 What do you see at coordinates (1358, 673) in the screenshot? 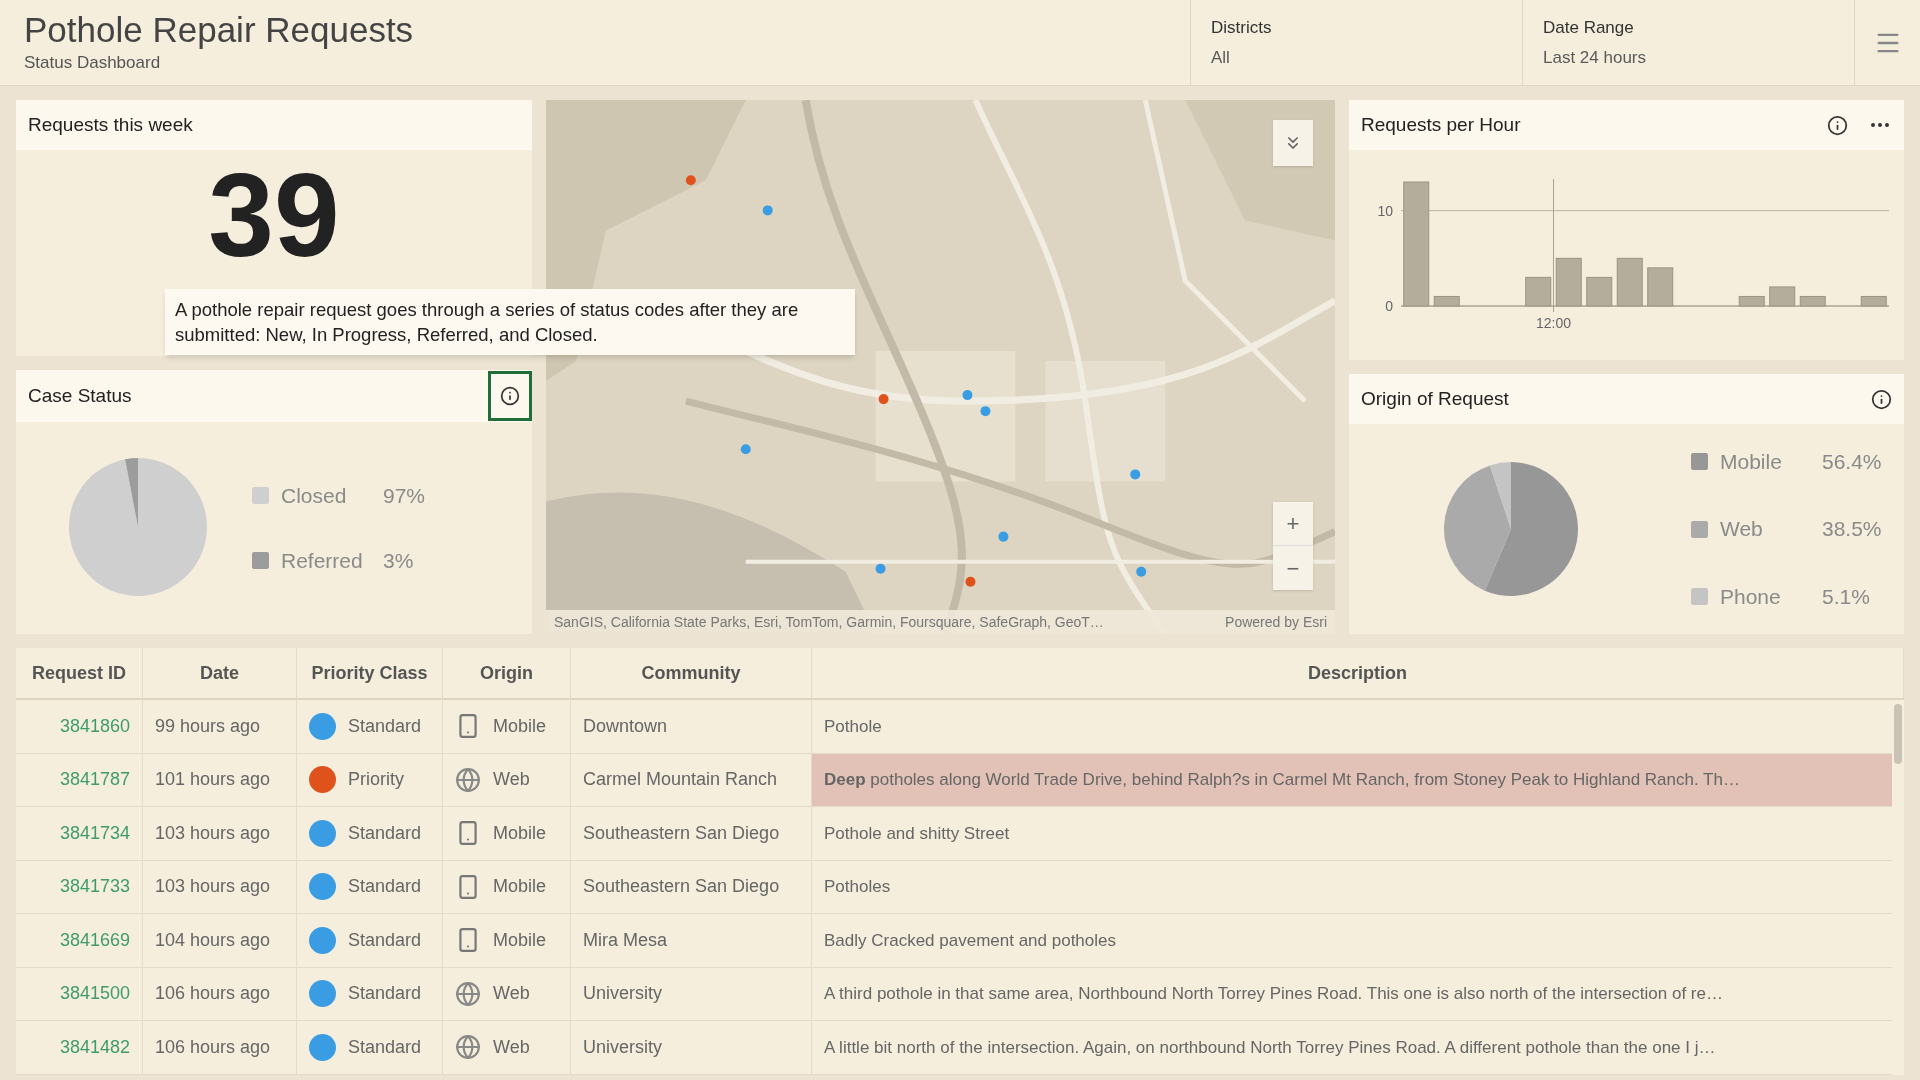
I see `column-header: Description` at bounding box center [1358, 673].